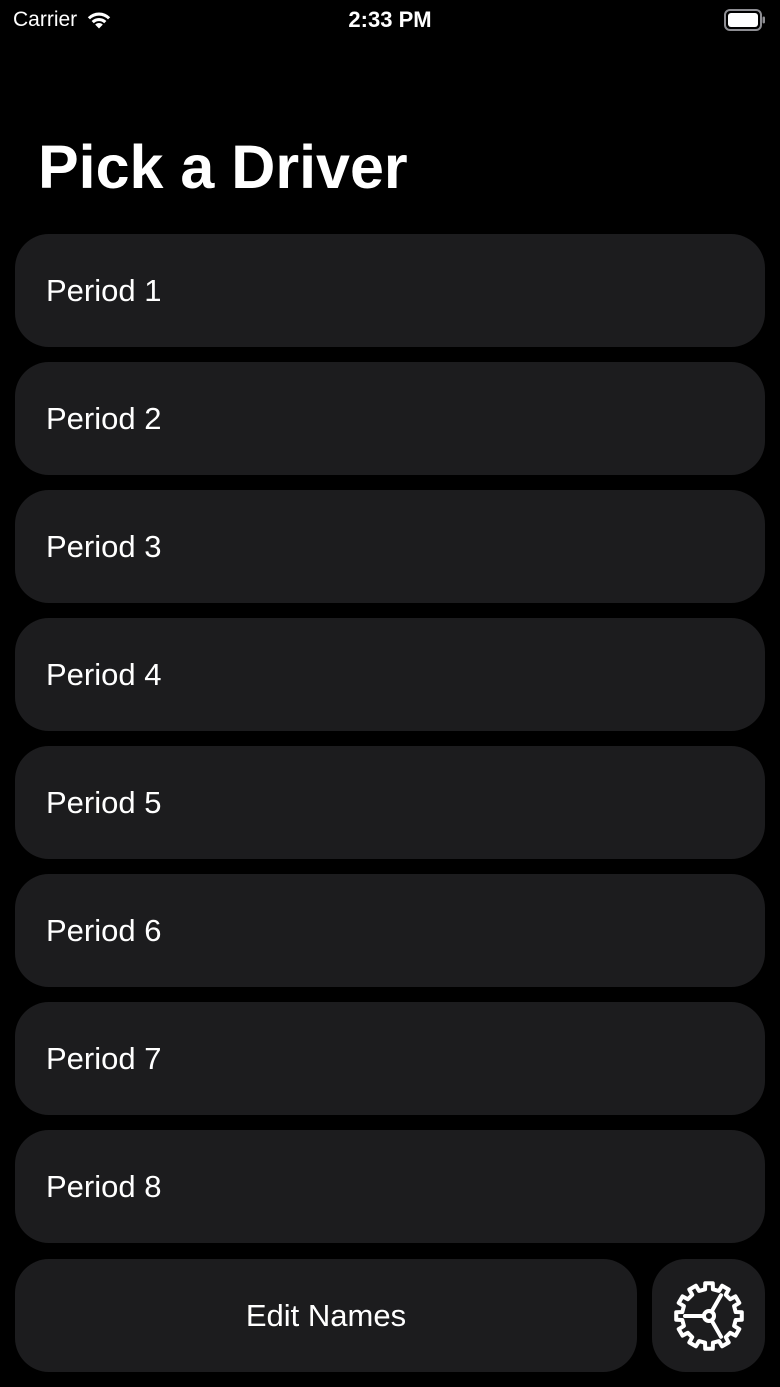 This screenshot has height=1387, width=780. I want to click on period-button-6: Period 6, so click(390, 930).